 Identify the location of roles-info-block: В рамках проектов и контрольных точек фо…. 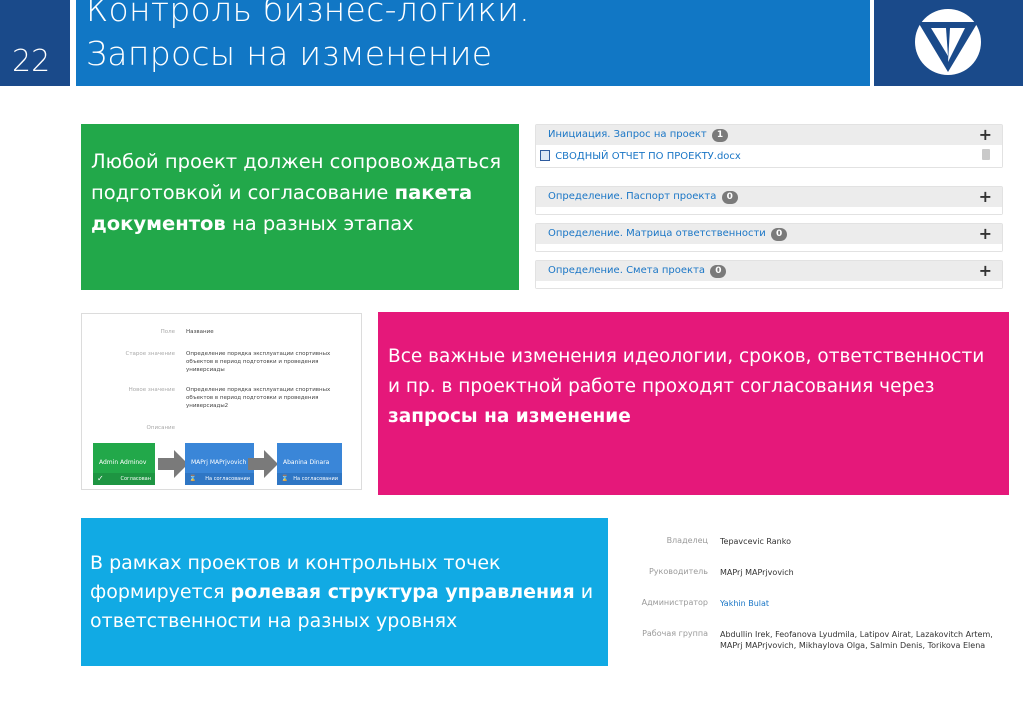
(344, 592).